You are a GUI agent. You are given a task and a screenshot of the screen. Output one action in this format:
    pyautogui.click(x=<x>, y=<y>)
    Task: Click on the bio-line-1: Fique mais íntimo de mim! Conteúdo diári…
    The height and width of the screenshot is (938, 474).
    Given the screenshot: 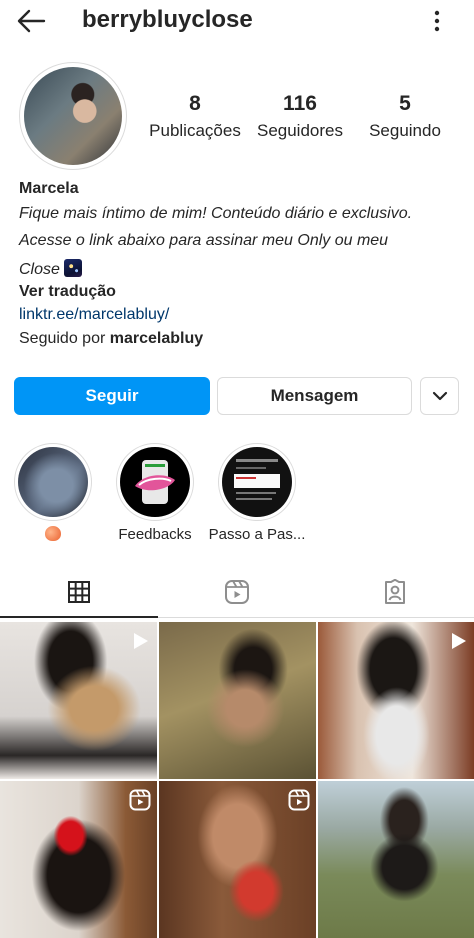 What is the action you would take?
    pyautogui.click(x=216, y=213)
    